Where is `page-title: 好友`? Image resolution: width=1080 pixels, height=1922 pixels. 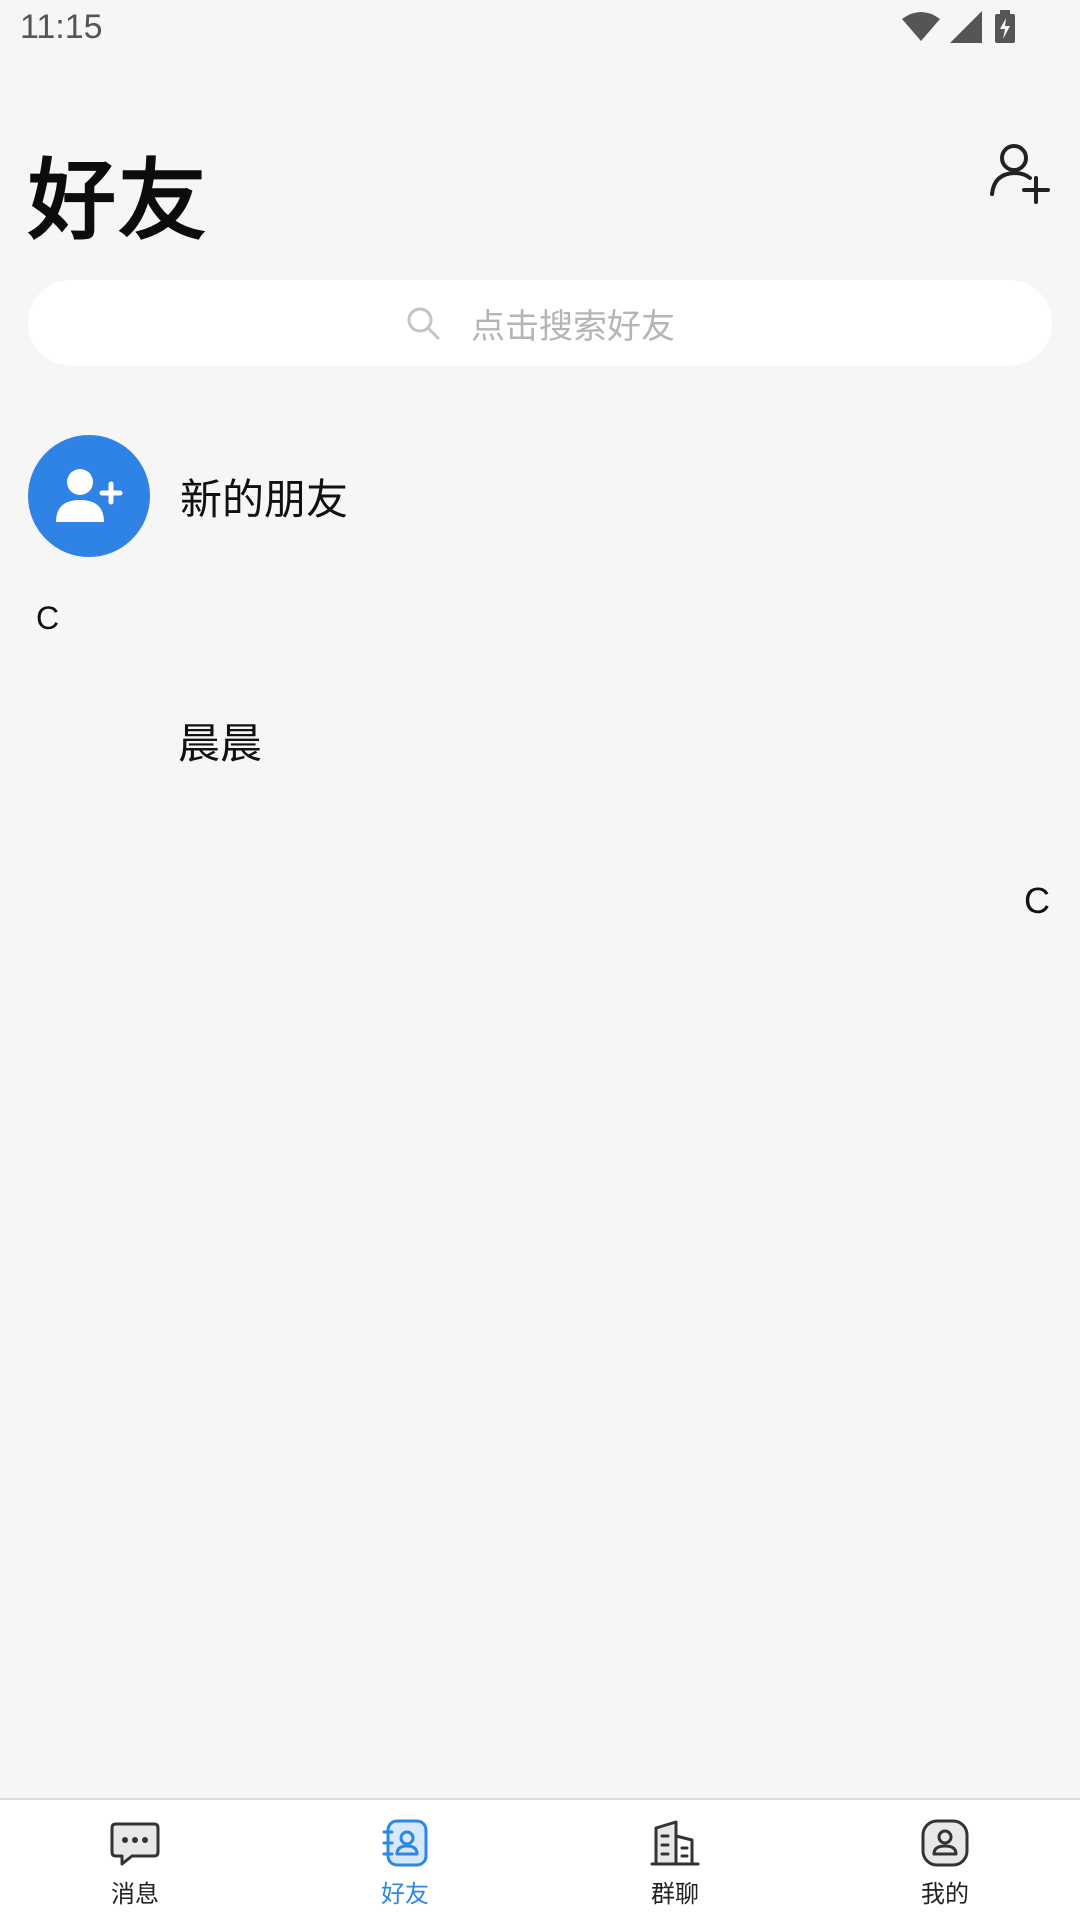 page-title: 好友 is located at coordinates (118, 200).